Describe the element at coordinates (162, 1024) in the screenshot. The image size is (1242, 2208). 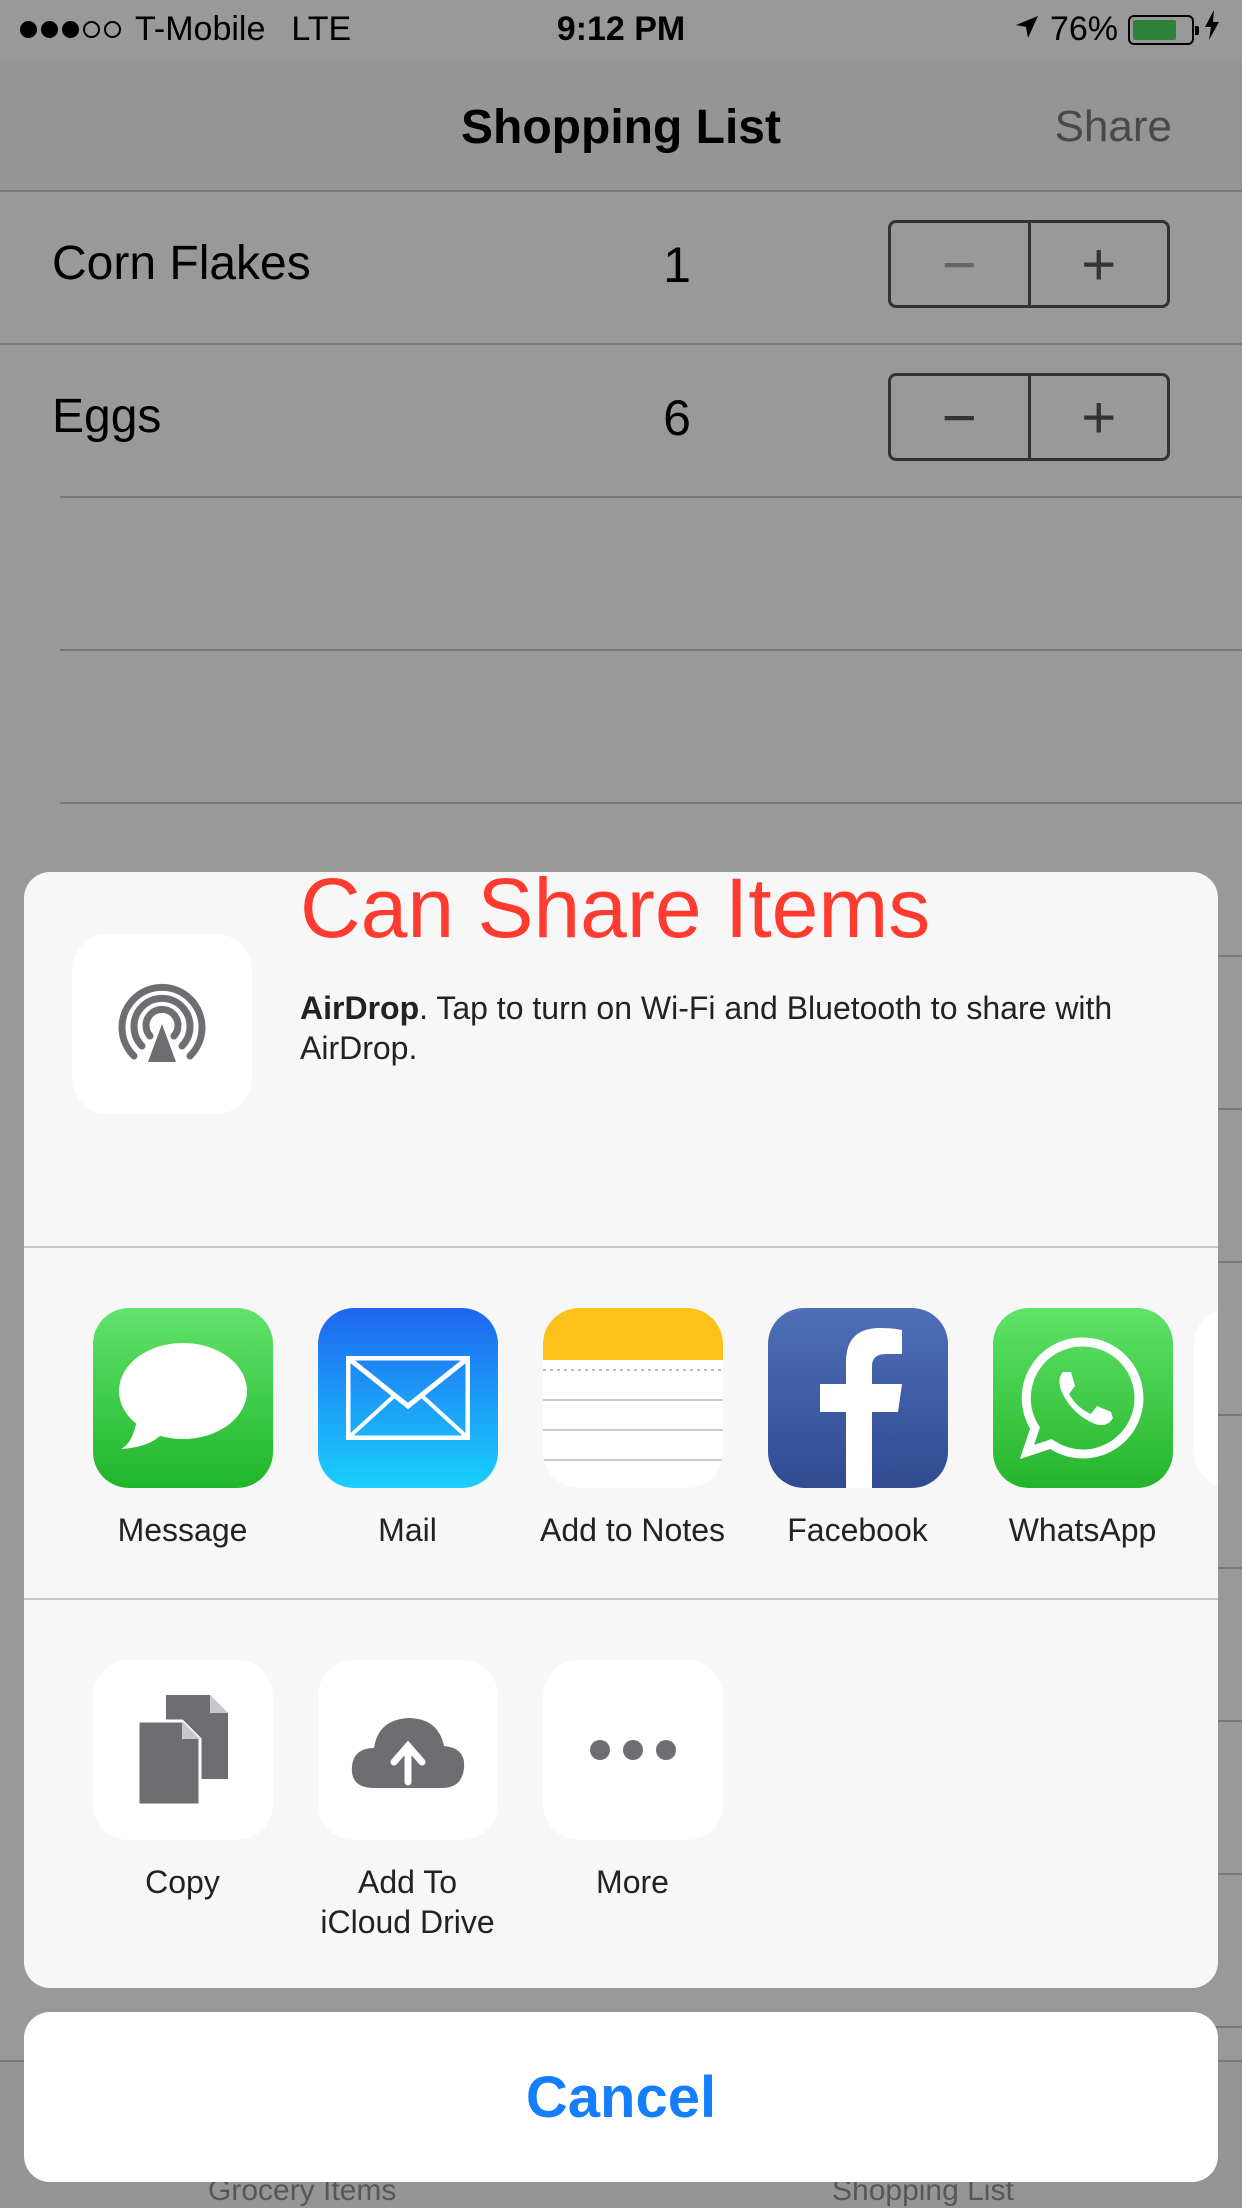
I see `airdrop-icon` at that location.